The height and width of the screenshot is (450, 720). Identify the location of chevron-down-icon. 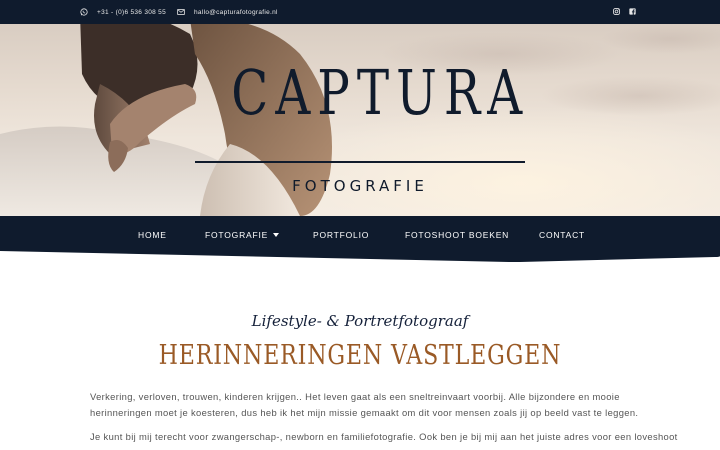
(276, 235).